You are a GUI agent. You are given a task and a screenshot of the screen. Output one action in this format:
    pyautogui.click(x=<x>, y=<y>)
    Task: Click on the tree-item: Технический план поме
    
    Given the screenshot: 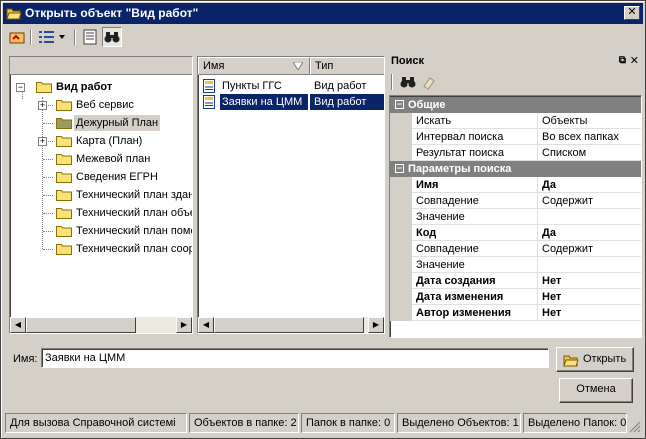 What is the action you would take?
    pyautogui.click(x=101, y=231)
    